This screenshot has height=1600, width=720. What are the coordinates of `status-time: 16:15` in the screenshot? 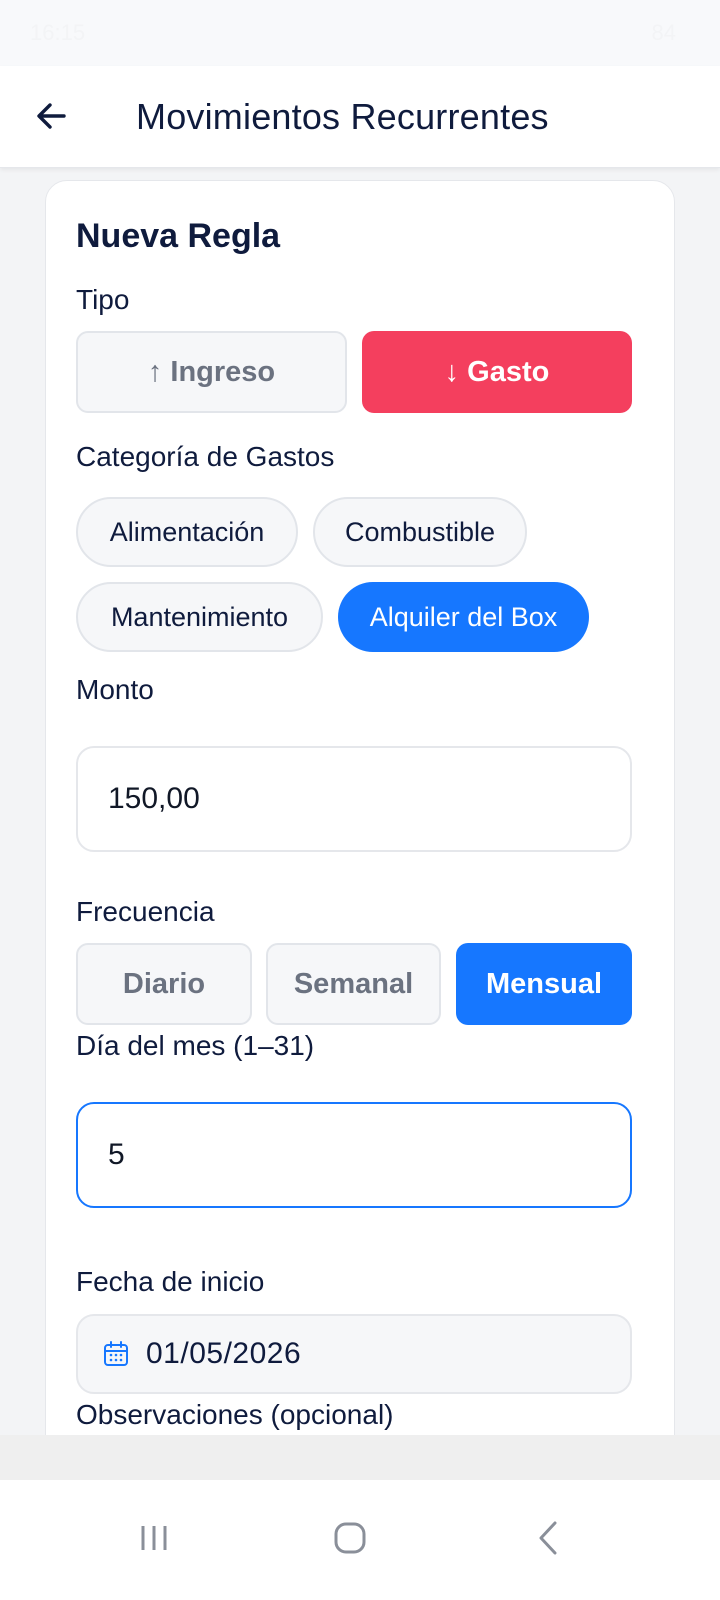 It's located at (58, 32).